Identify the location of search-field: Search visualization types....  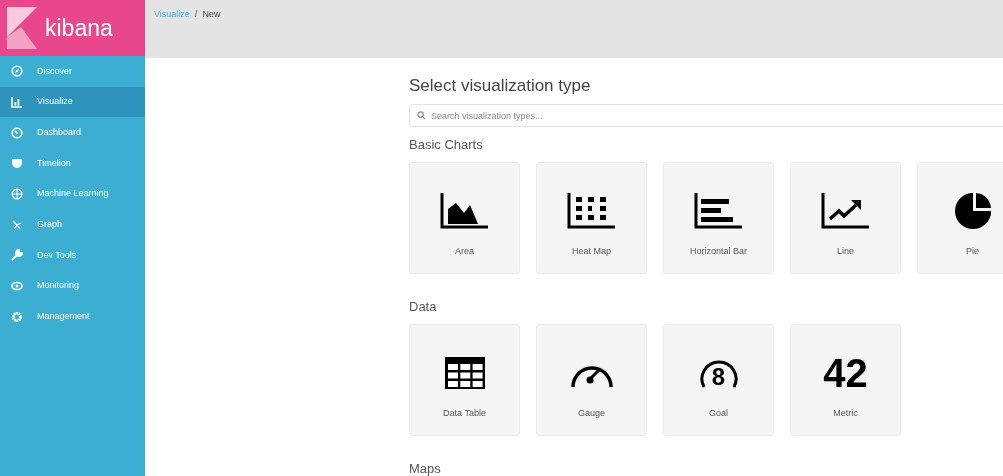
(706, 115).